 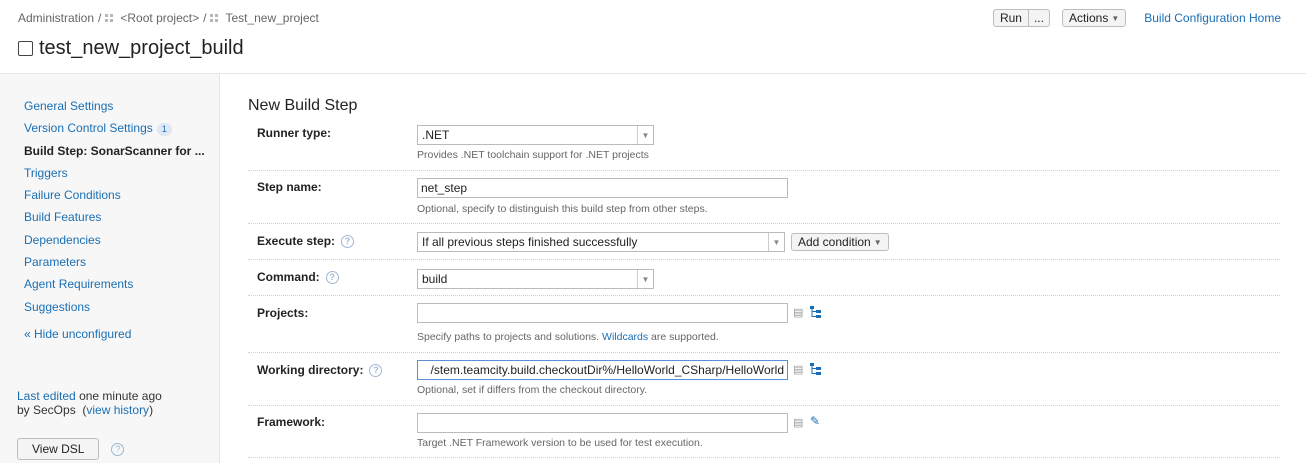 What do you see at coordinates (436, 135) in the screenshot?
I see `runner-type-value: .NET` at bounding box center [436, 135].